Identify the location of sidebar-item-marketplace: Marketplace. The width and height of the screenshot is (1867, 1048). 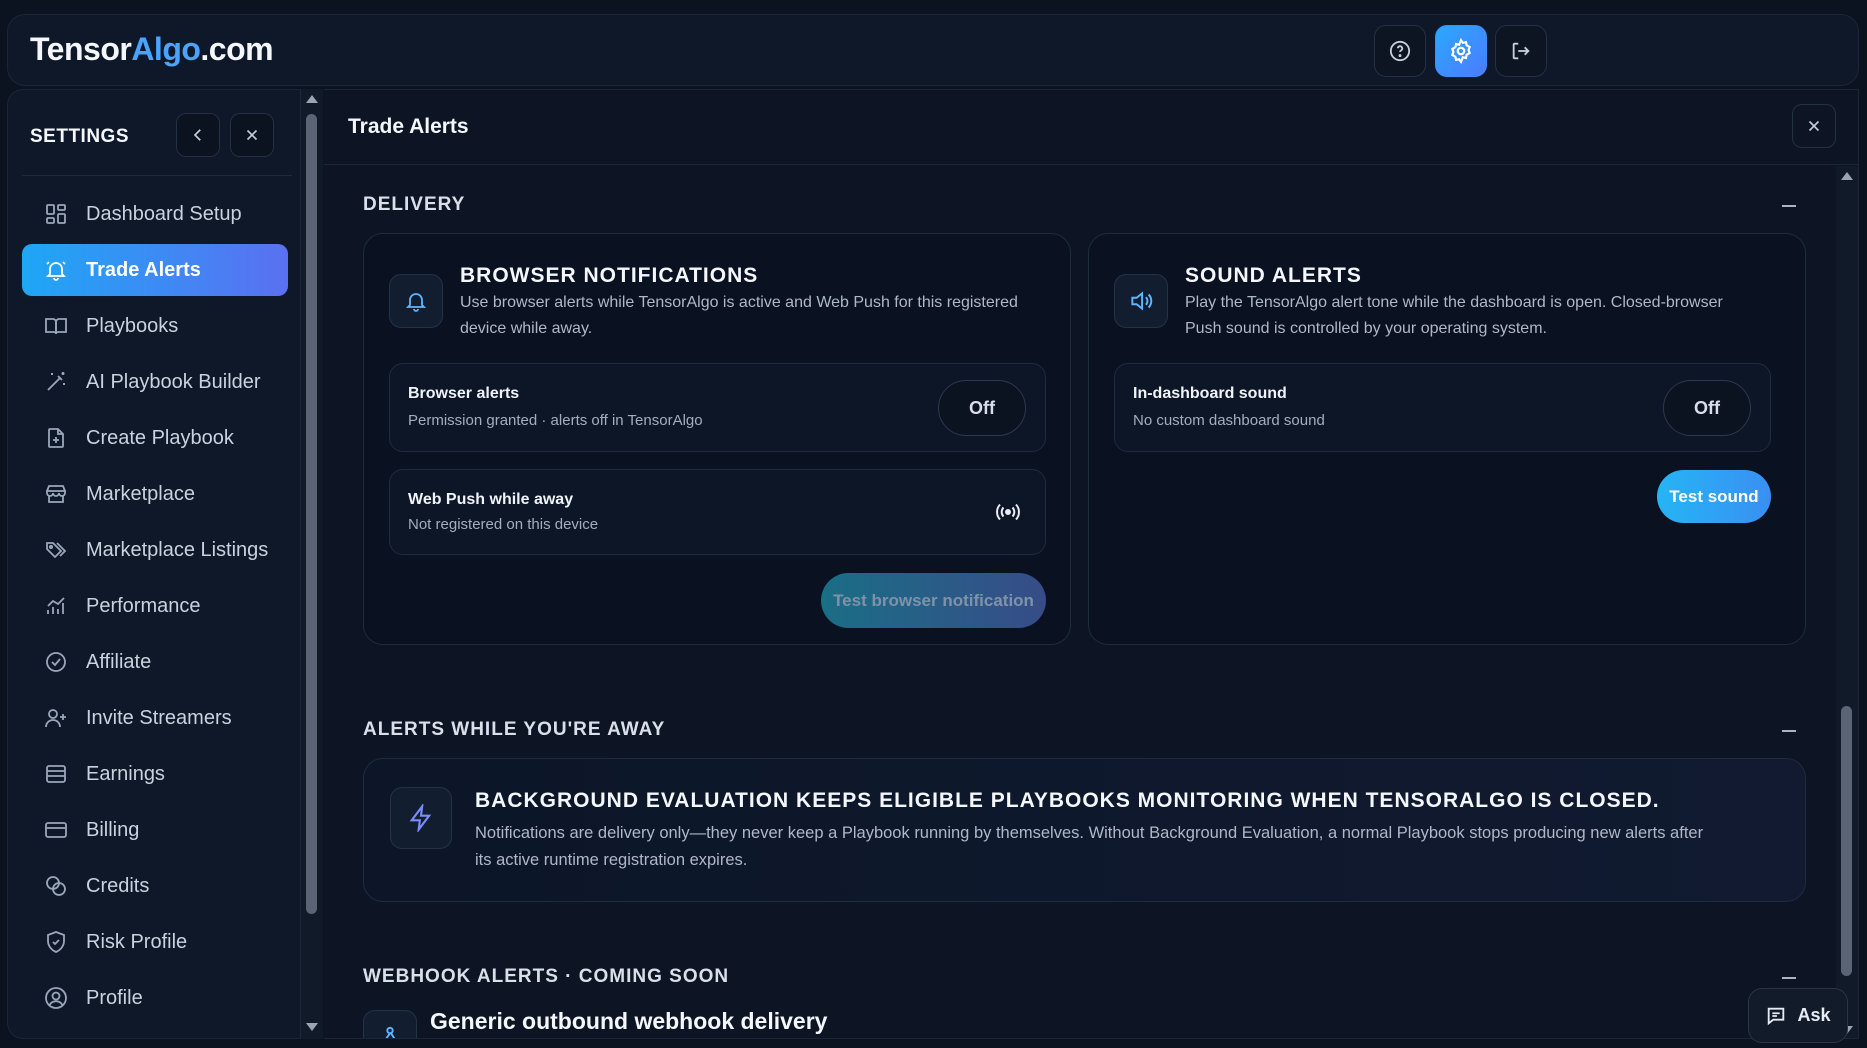
(155, 494).